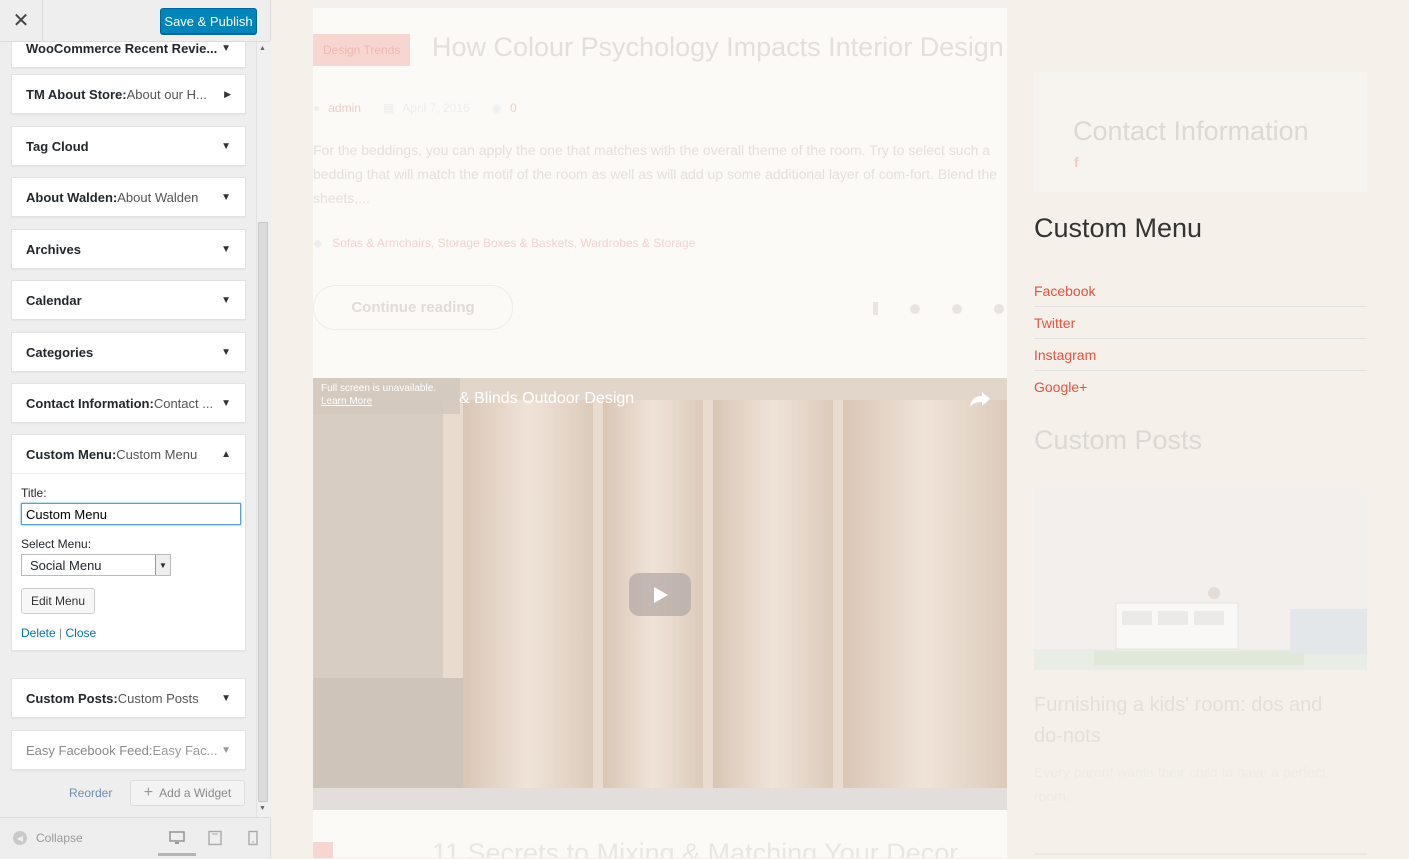  Describe the element at coordinates (497, 108) in the screenshot. I see `comment-icon: ◉` at that location.